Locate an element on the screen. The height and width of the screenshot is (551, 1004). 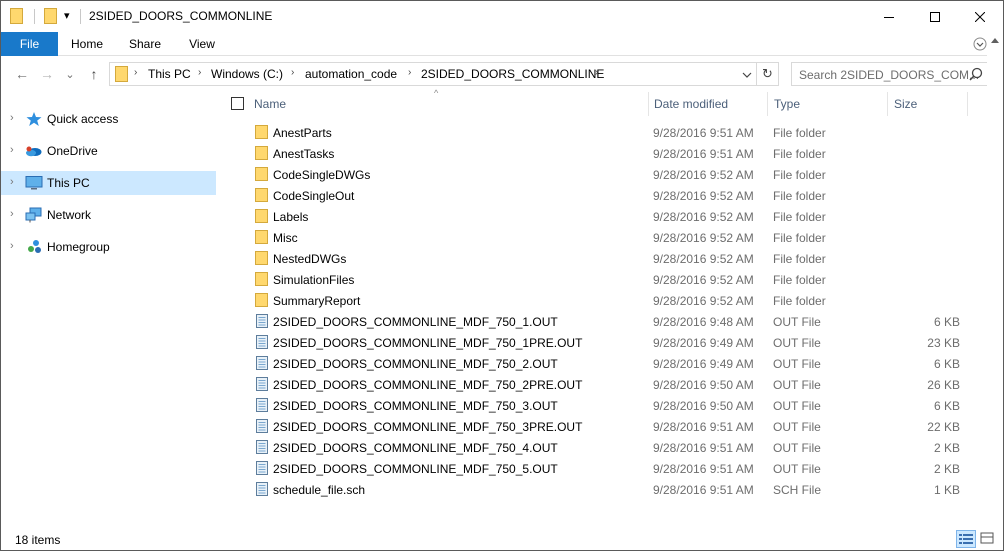
file-name: CodeSingleOut is located at coordinates (314, 196).